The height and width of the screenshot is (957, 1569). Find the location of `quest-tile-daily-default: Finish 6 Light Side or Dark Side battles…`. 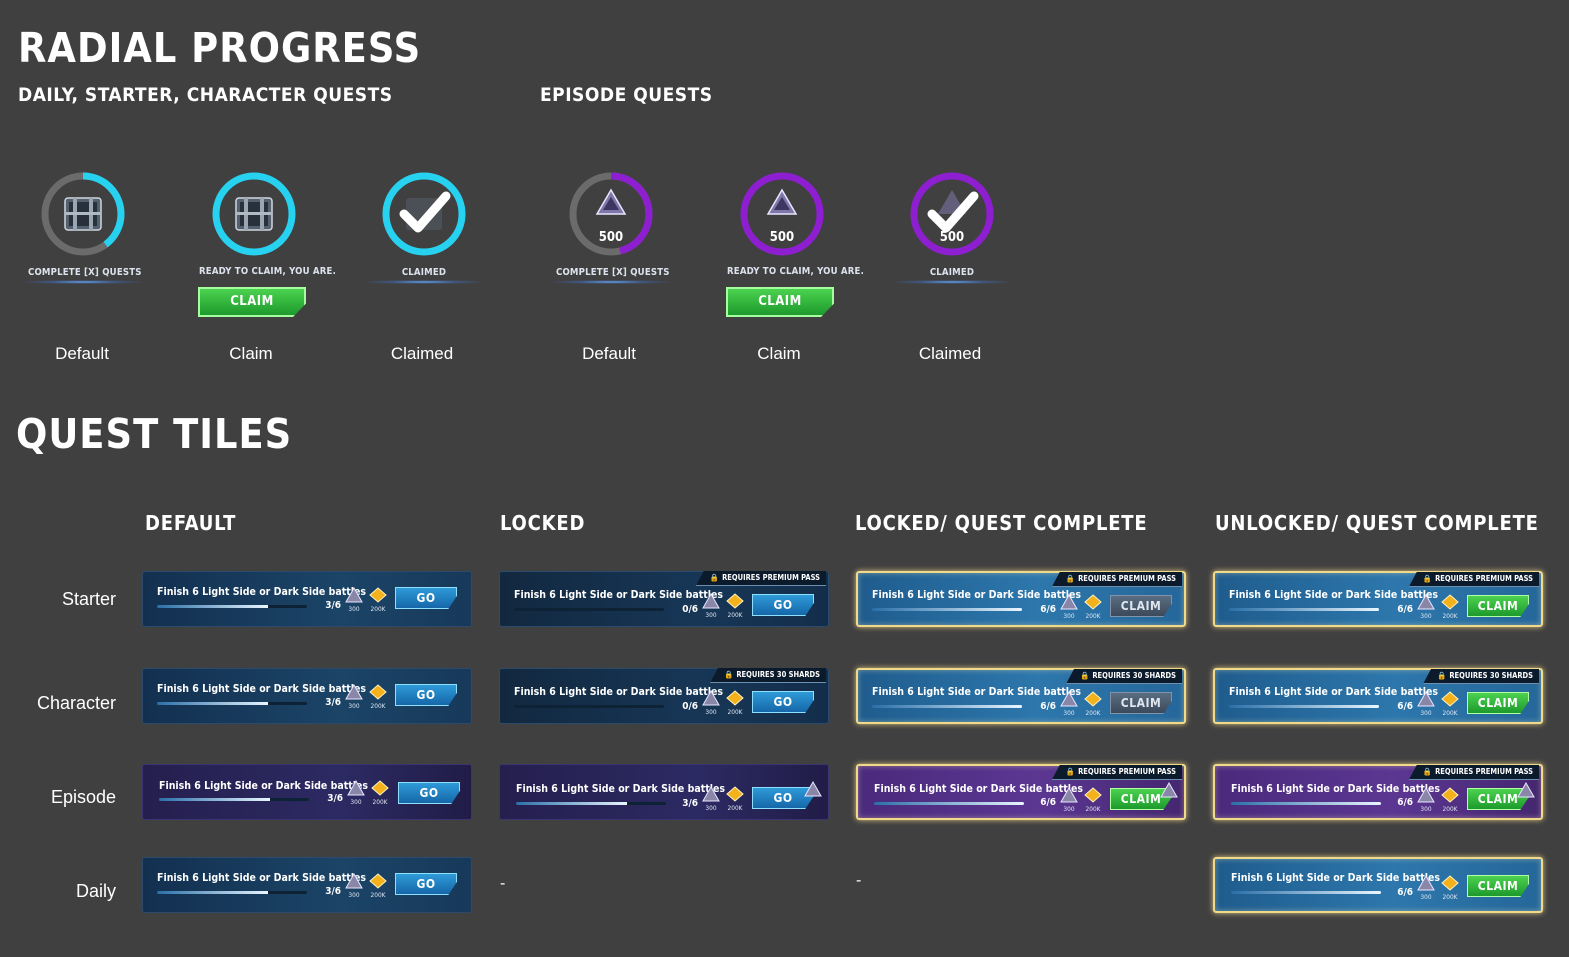

quest-tile-daily-default: Finish 6 Light Side or Dark Side battles… is located at coordinates (307, 885).